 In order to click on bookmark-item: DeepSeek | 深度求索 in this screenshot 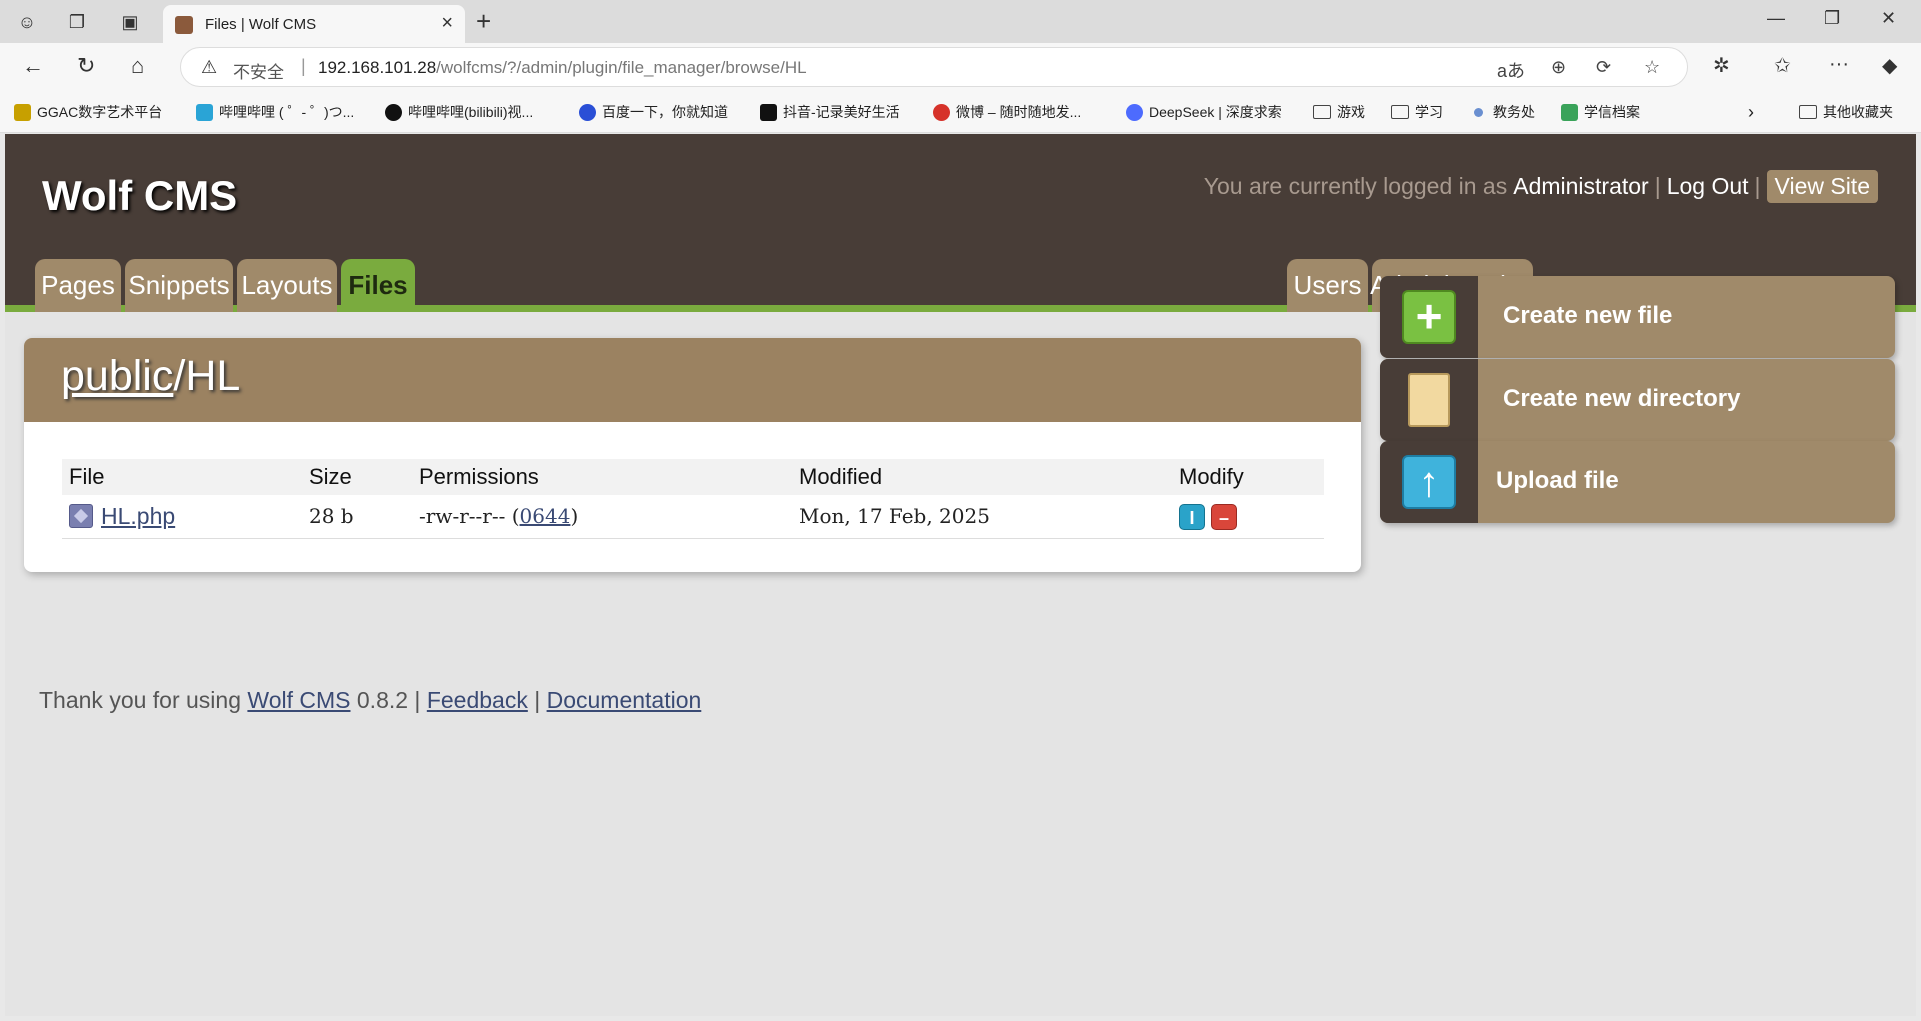, I will do `click(1204, 112)`.